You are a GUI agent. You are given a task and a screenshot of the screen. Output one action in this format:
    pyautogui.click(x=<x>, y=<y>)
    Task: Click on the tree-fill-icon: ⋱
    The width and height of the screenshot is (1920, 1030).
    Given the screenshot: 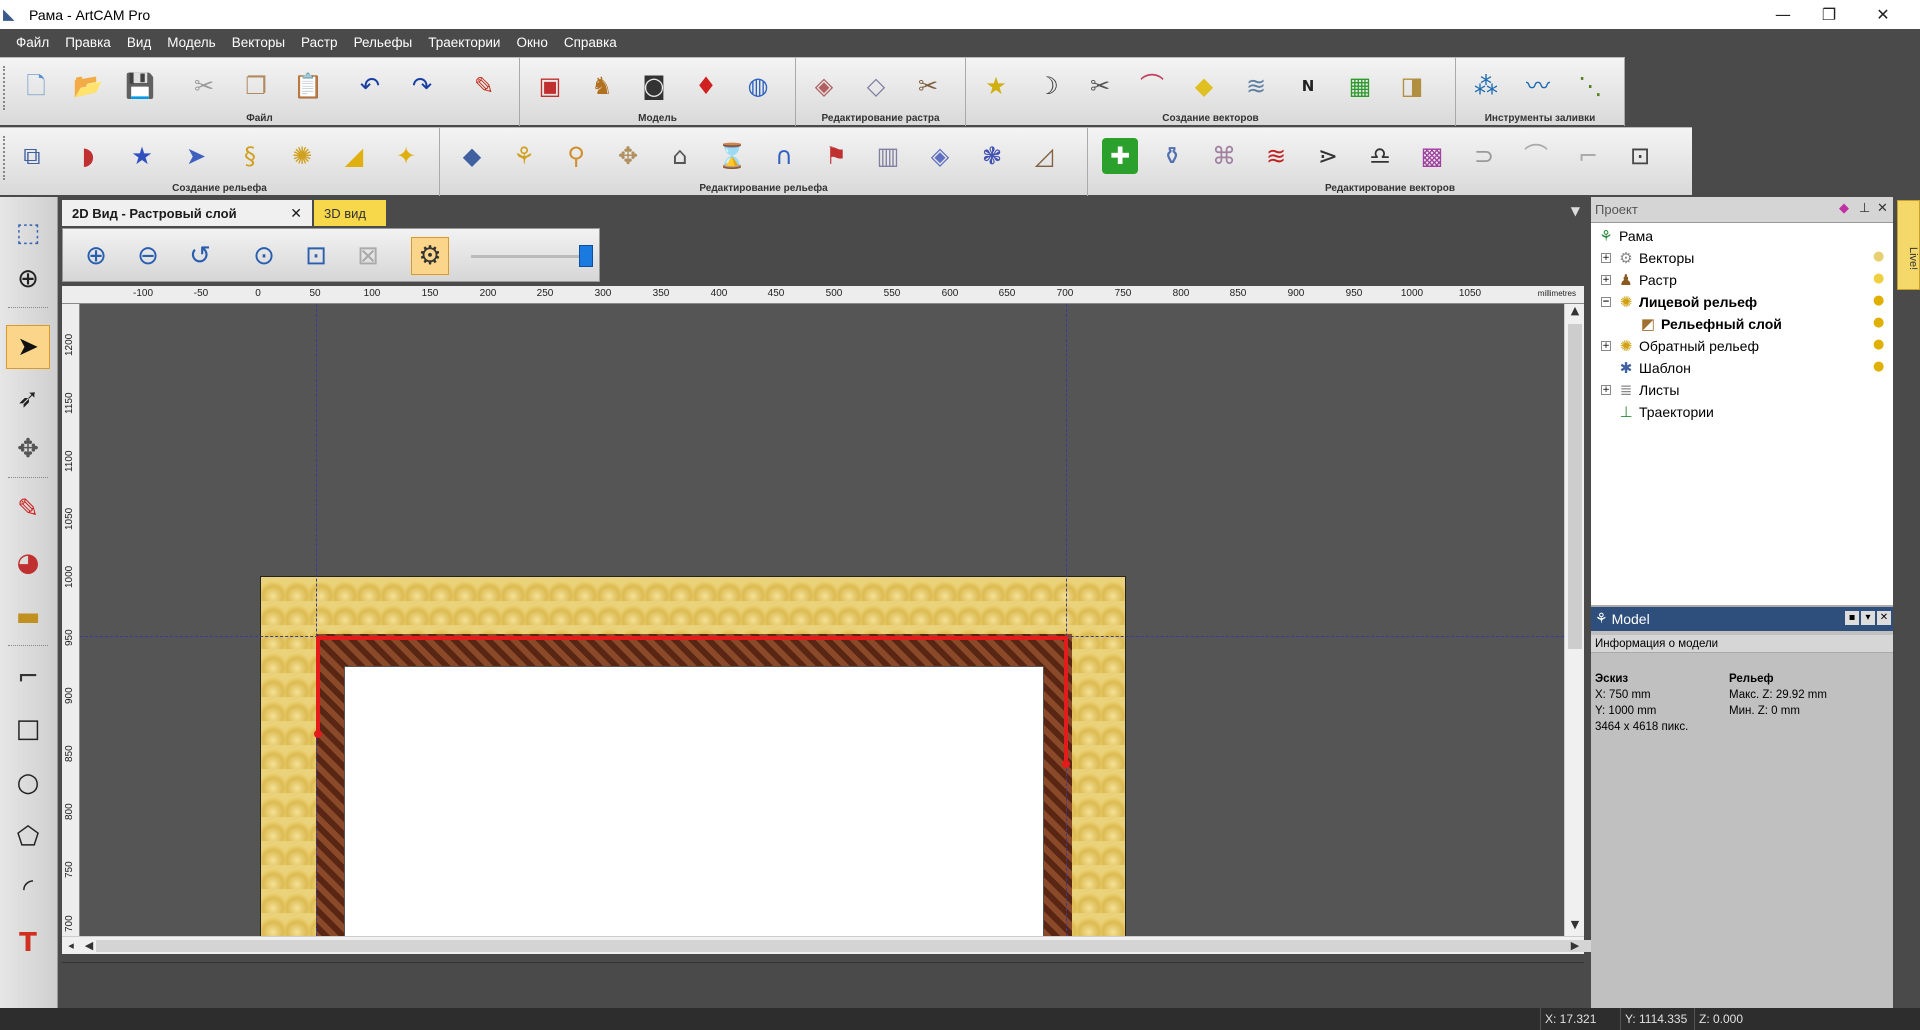 What is the action you would take?
    pyautogui.click(x=1590, y=86)
    